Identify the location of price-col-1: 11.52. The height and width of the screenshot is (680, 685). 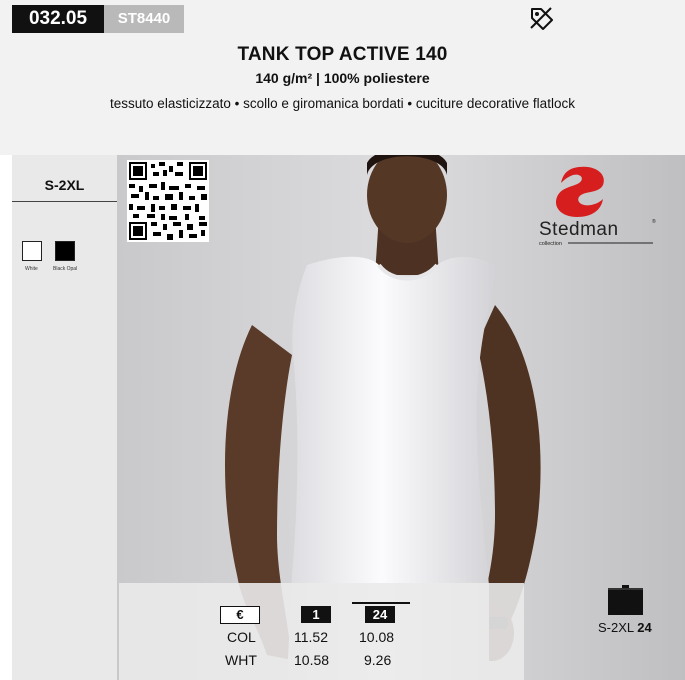
(311, 637).